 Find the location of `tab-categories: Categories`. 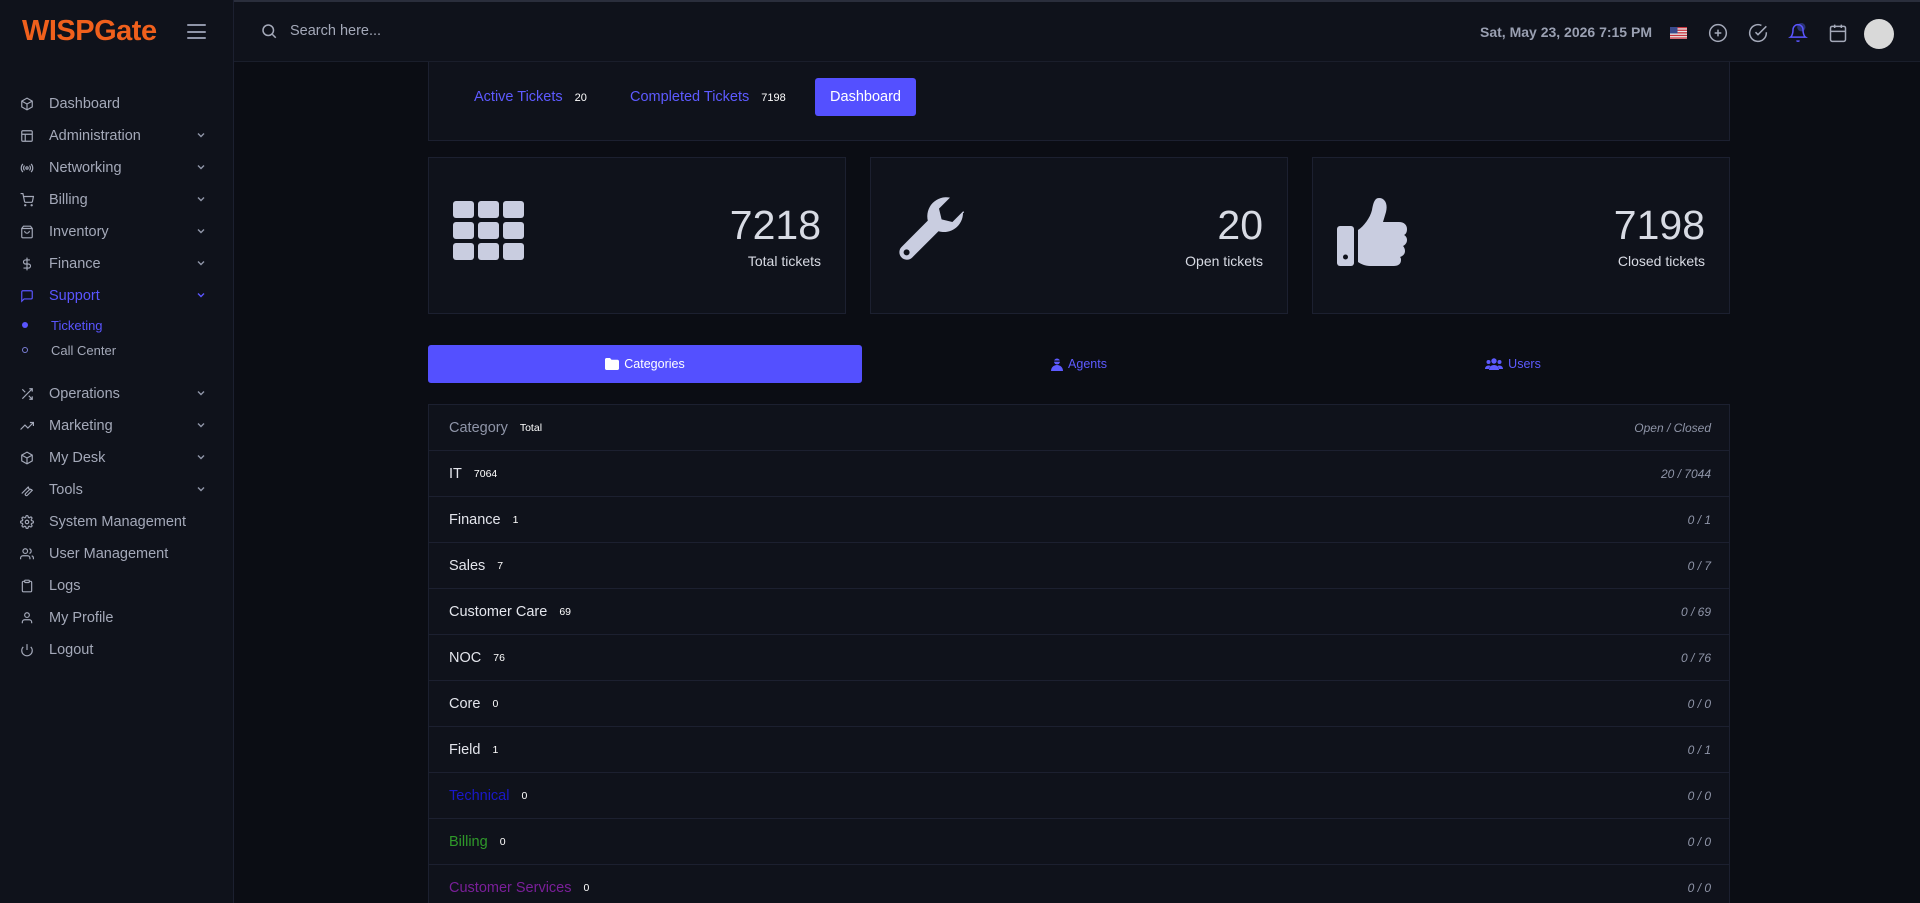

tab-categories: Categories is located at coordinates (645, 364).